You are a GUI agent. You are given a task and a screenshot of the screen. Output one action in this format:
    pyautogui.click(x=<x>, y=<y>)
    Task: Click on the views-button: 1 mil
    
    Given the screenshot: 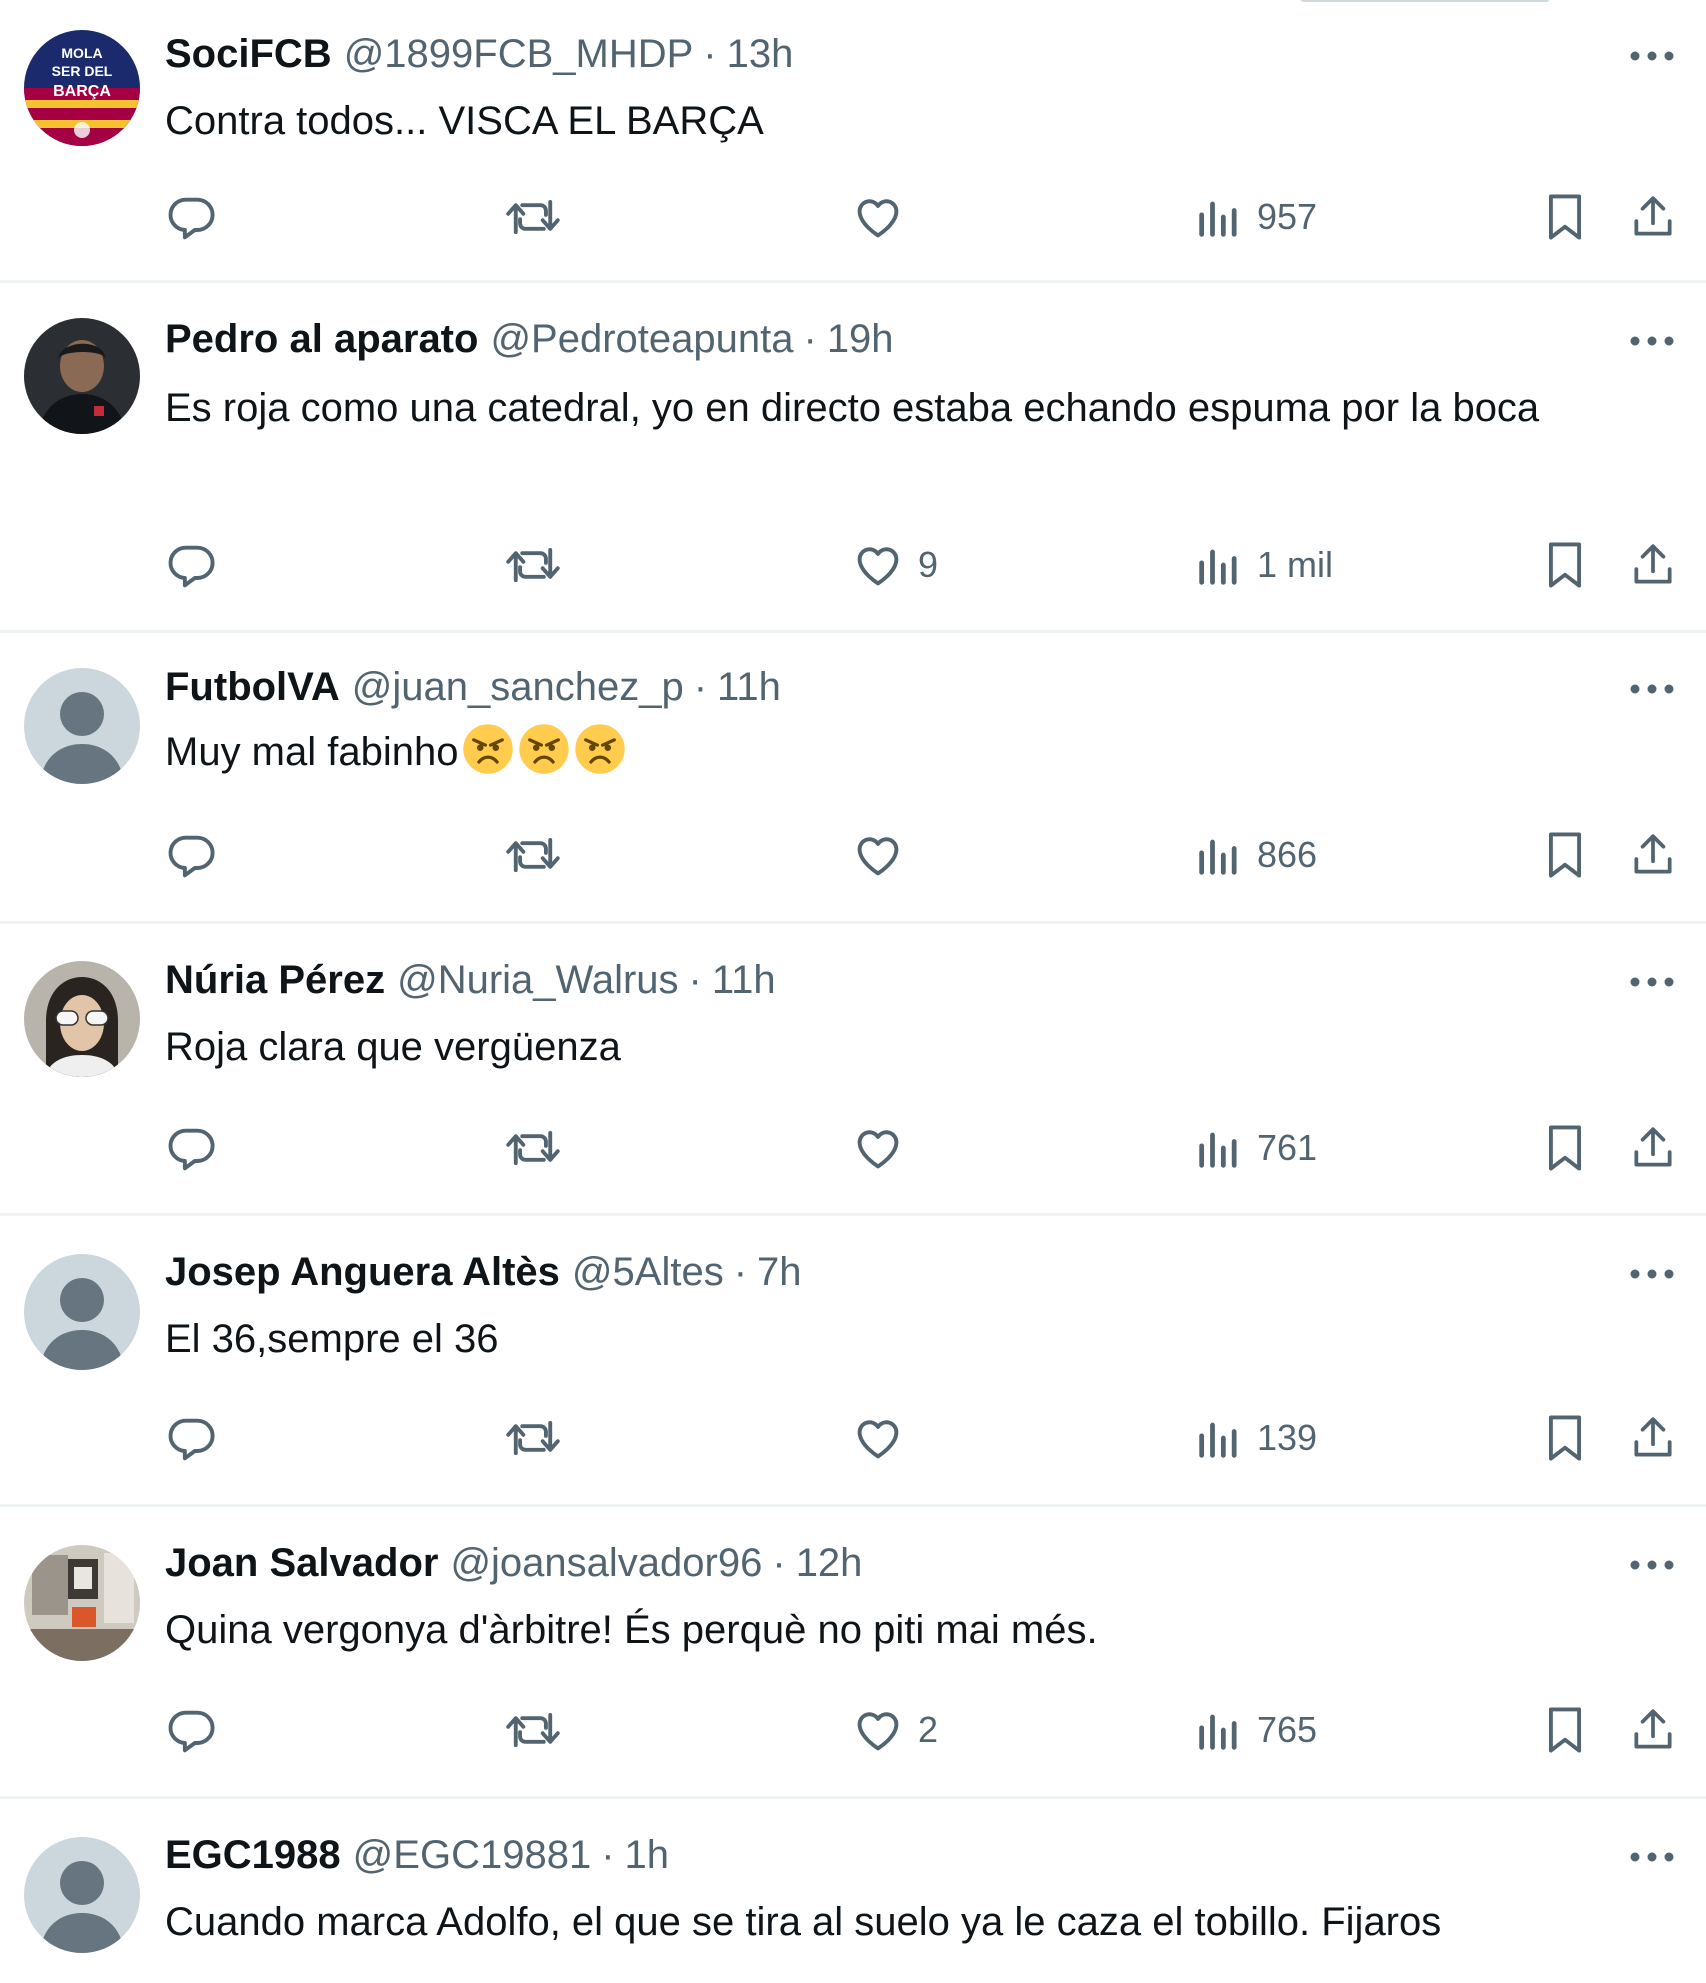 What is the action you would take?
    pyautogui.click(x=1264, y=565)
    